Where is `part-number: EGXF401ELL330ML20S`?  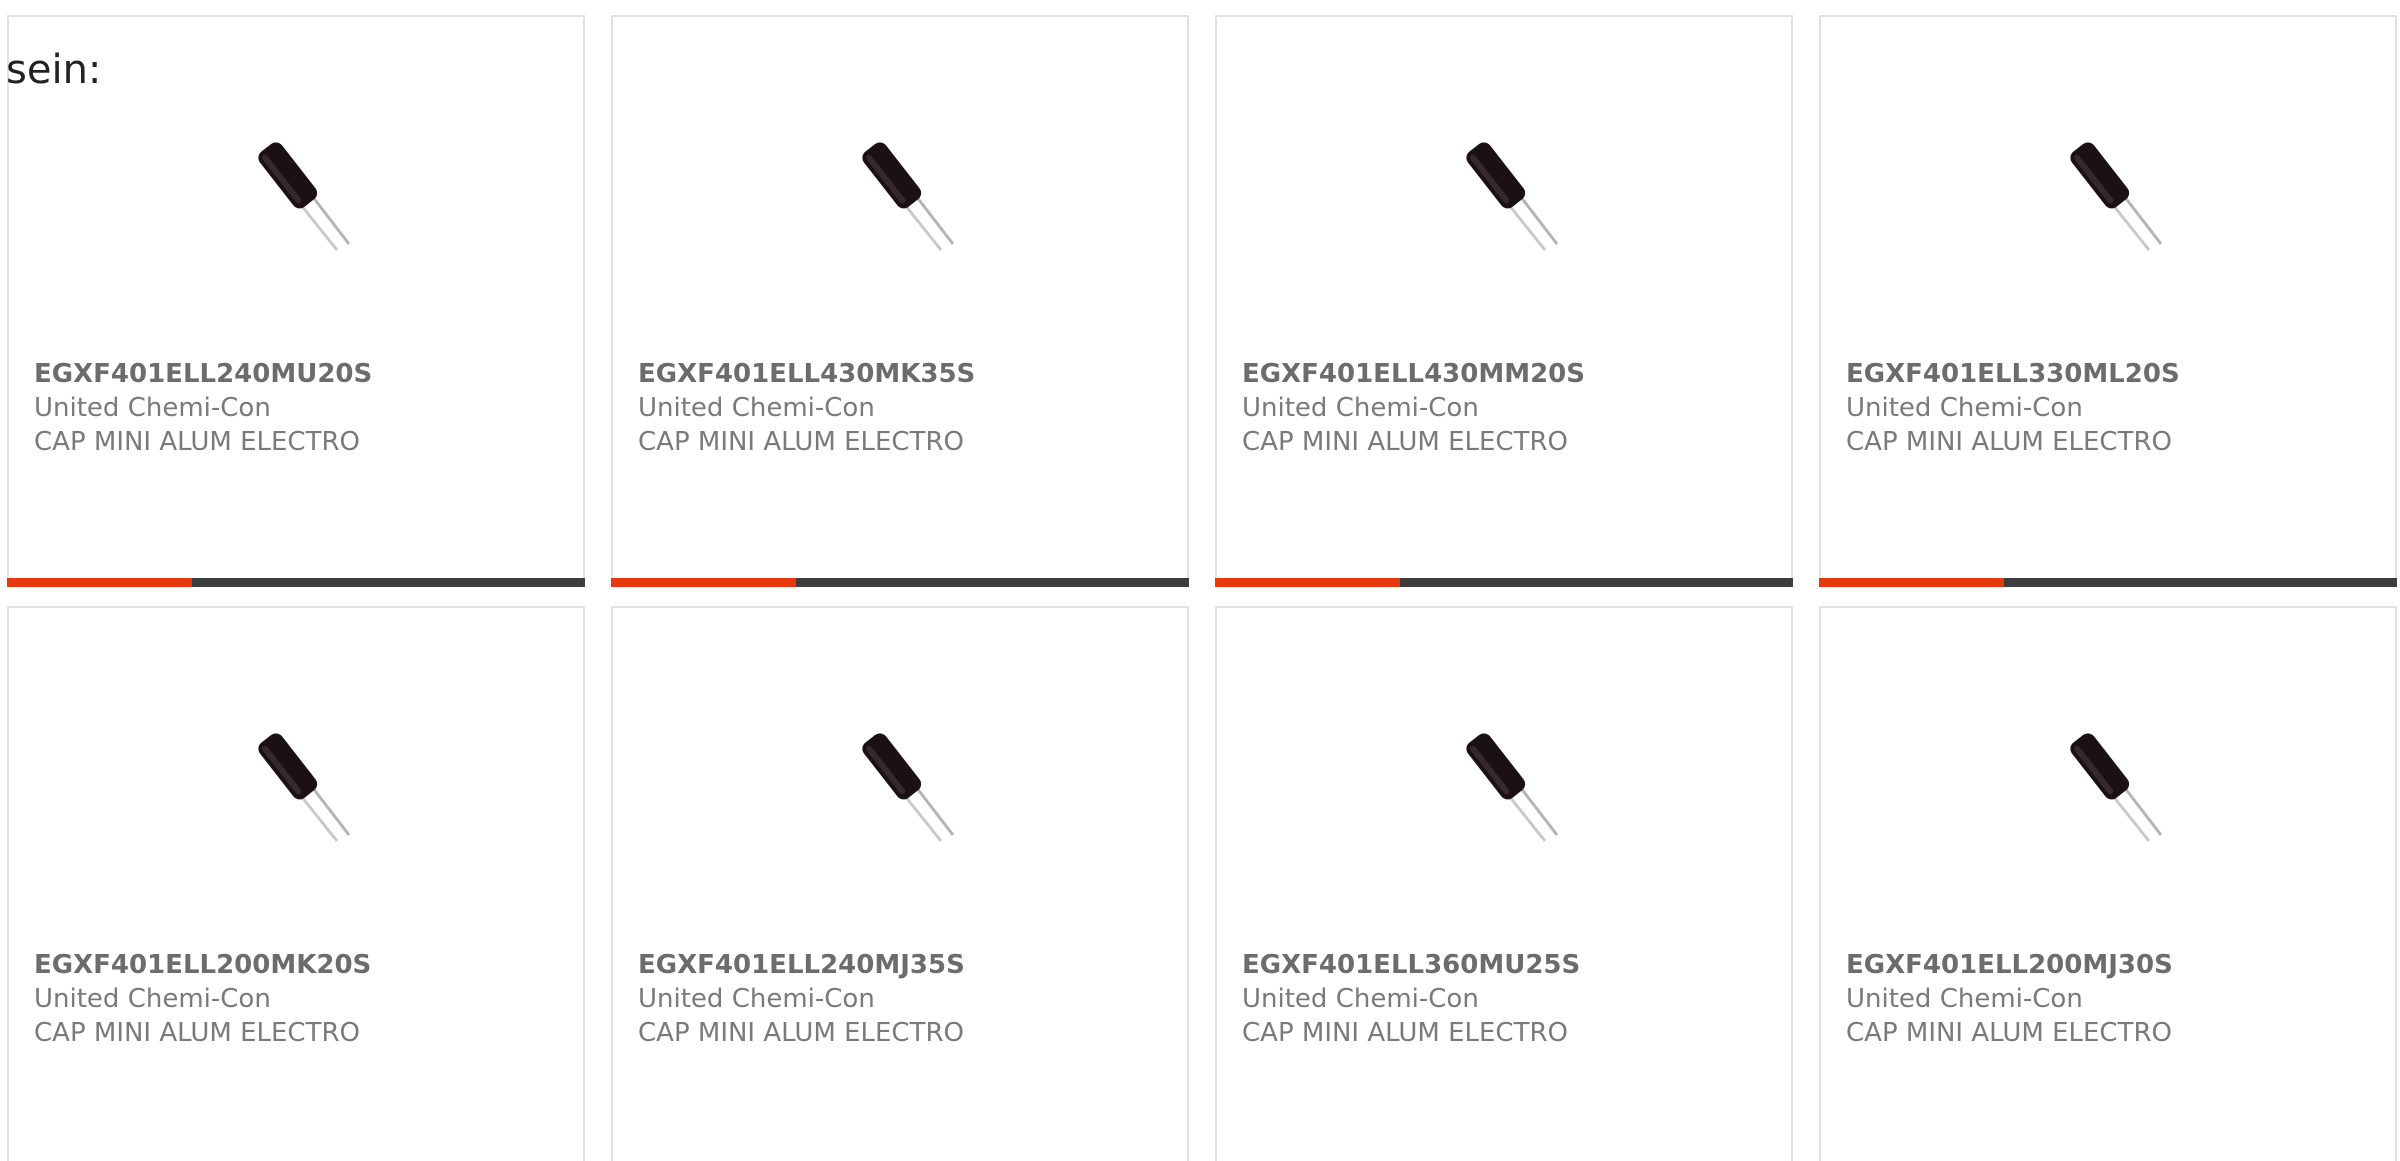 part-number: EGXF401ELL330ML20S is located at coordinates (2115, 374).